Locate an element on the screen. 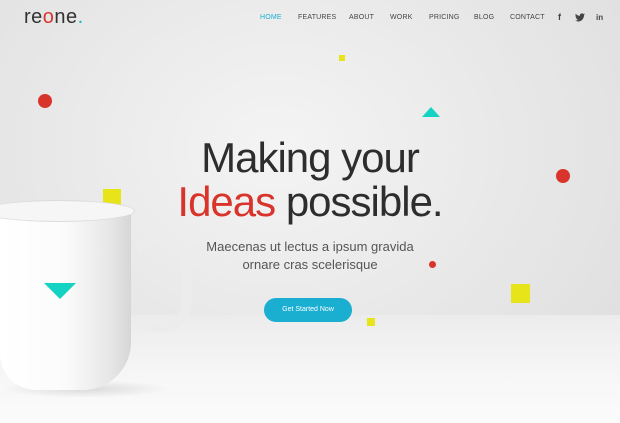 This screenshot has width=620, height=423. nav-item-features: FEATURES is located at coordinates (317, 17).